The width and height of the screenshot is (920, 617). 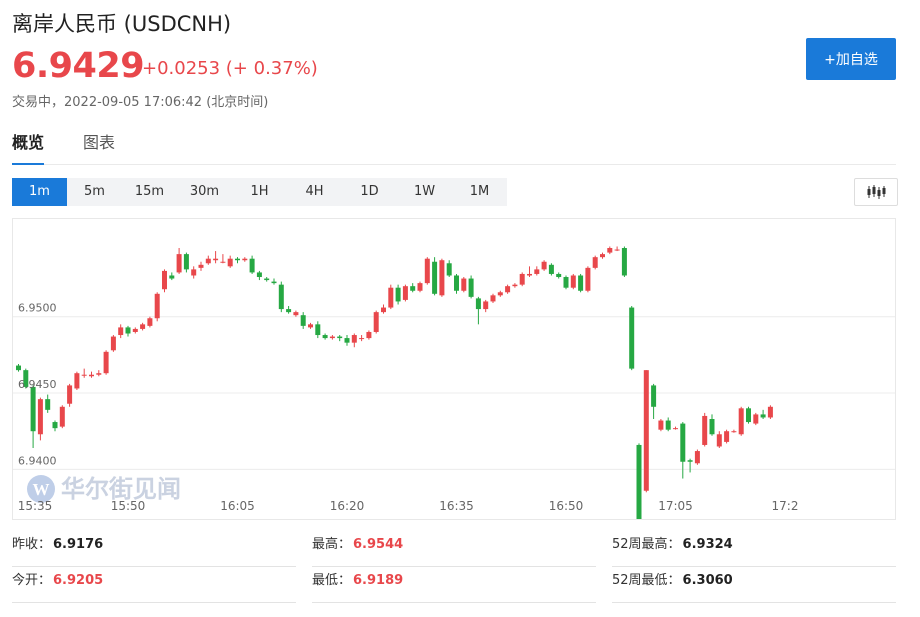 I want to click on x-tick-label: 15:35, so click(x=35, y=506).